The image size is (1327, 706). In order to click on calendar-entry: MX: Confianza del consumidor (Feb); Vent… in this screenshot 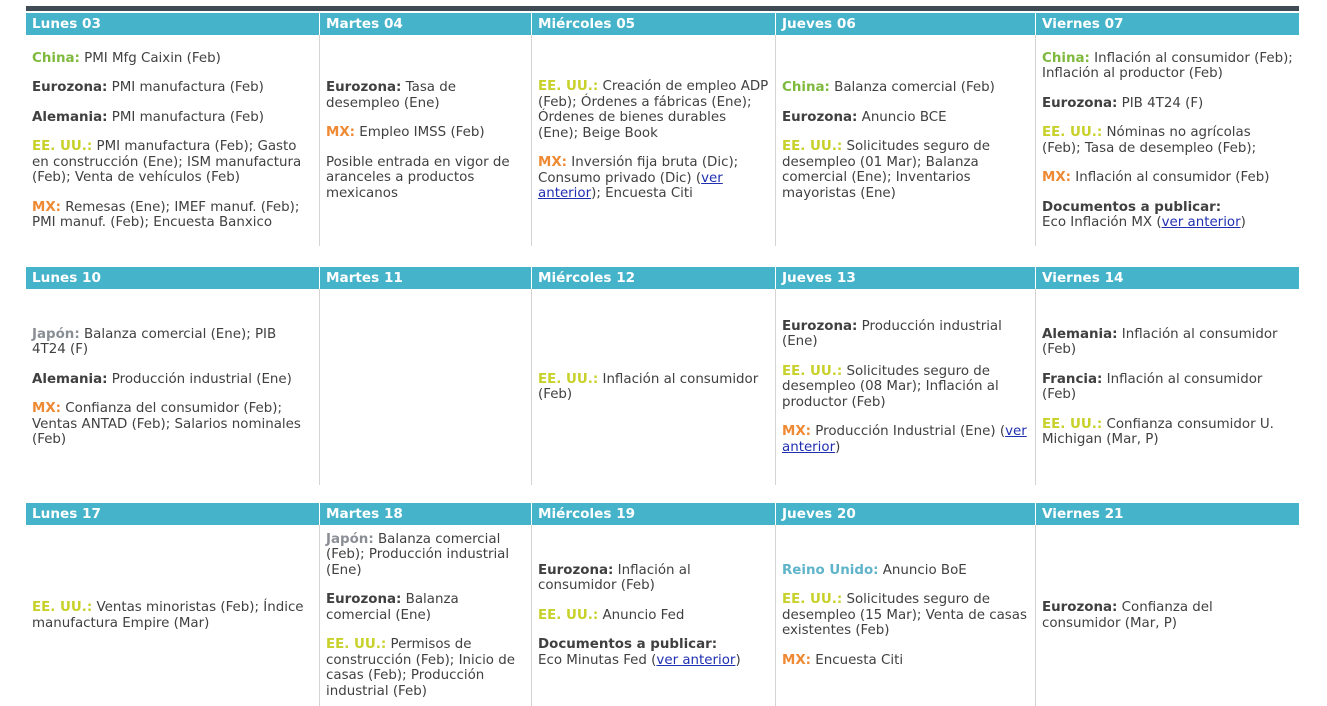, I will do `click(172, 424)`.